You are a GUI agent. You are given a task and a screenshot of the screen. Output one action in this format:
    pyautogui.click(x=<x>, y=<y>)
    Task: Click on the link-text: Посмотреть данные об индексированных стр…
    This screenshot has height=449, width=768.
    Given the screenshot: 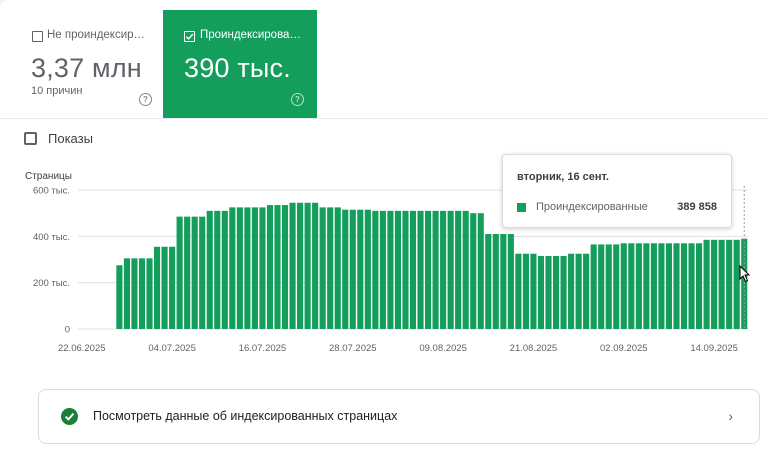 What is the action you would take?
    pyautogui.click(x=245, y=416)
    